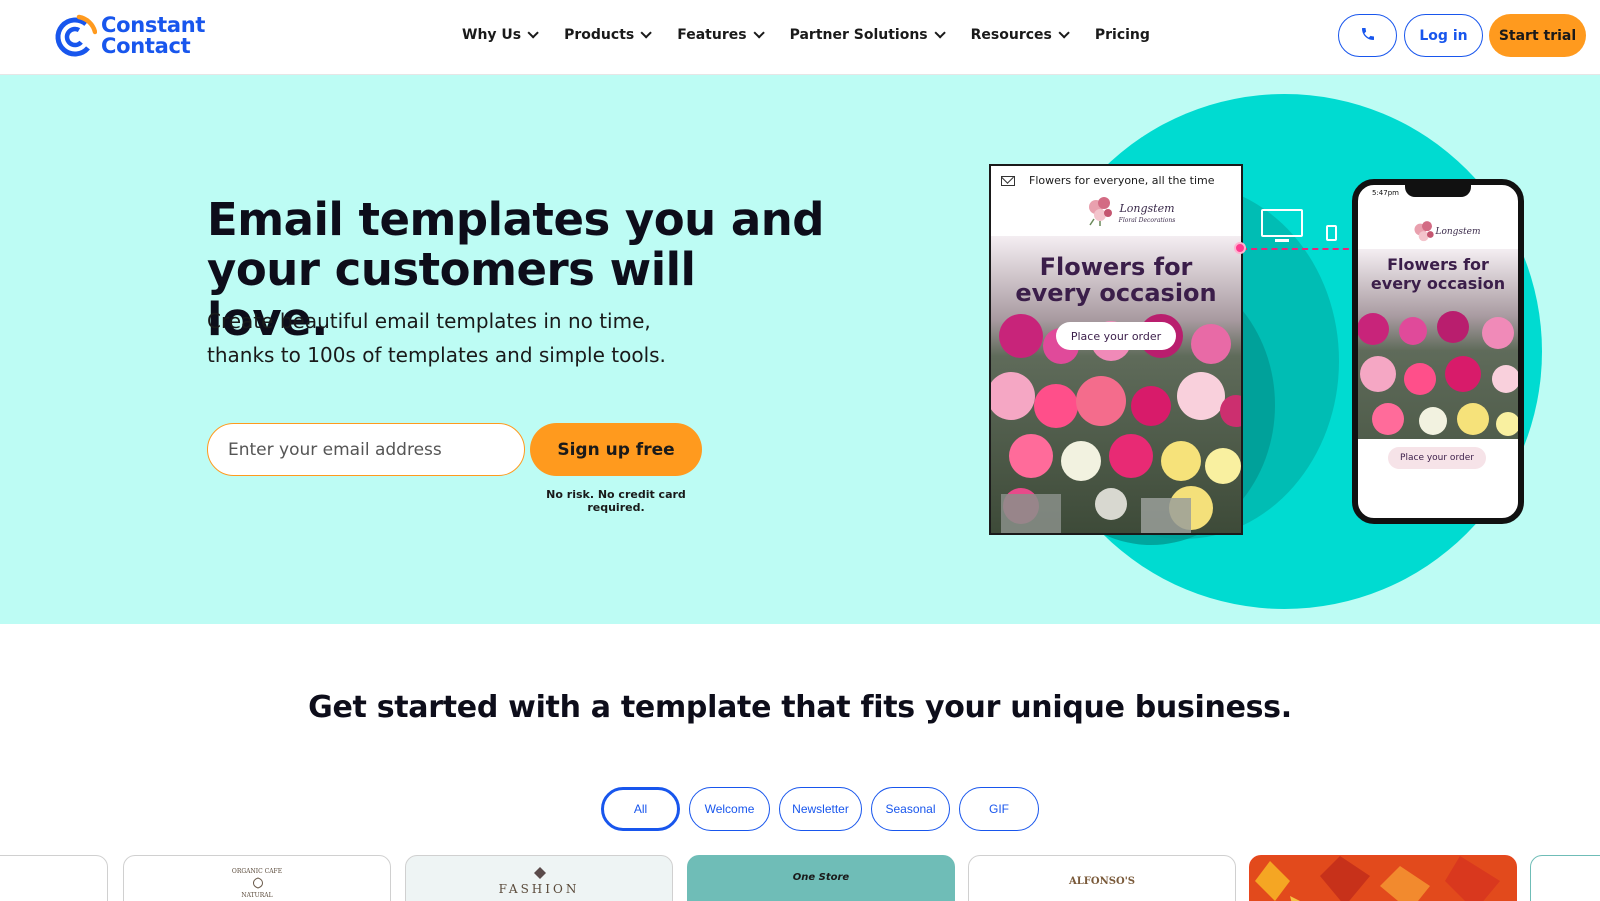 The width and height of the screenshot is (1600, 901). I want to click on nav-why-us: Why Us, so click(500, 35).